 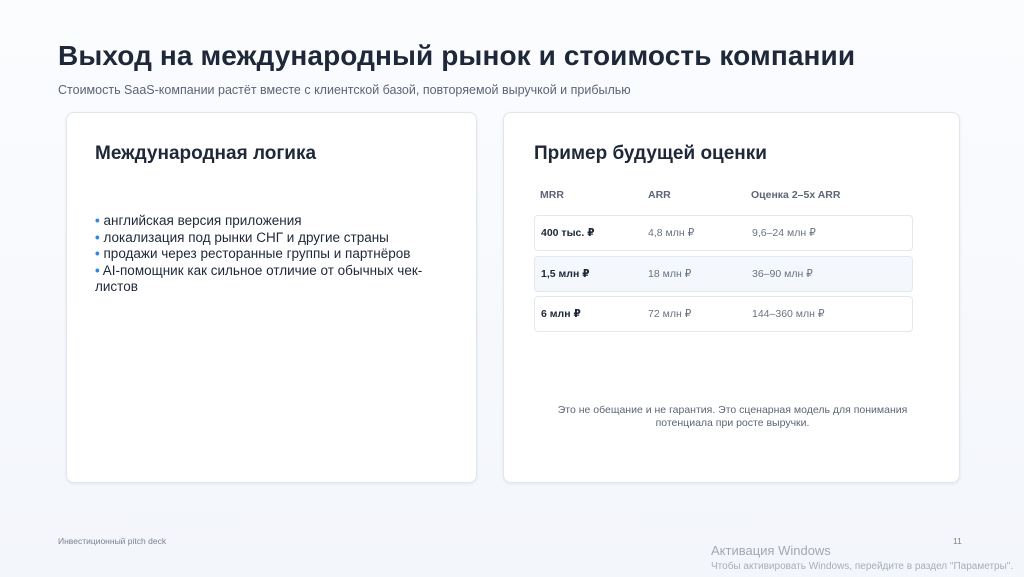 I want to click on valuation-example-title: Пример будущей оценки, so click(x=650, y=153).